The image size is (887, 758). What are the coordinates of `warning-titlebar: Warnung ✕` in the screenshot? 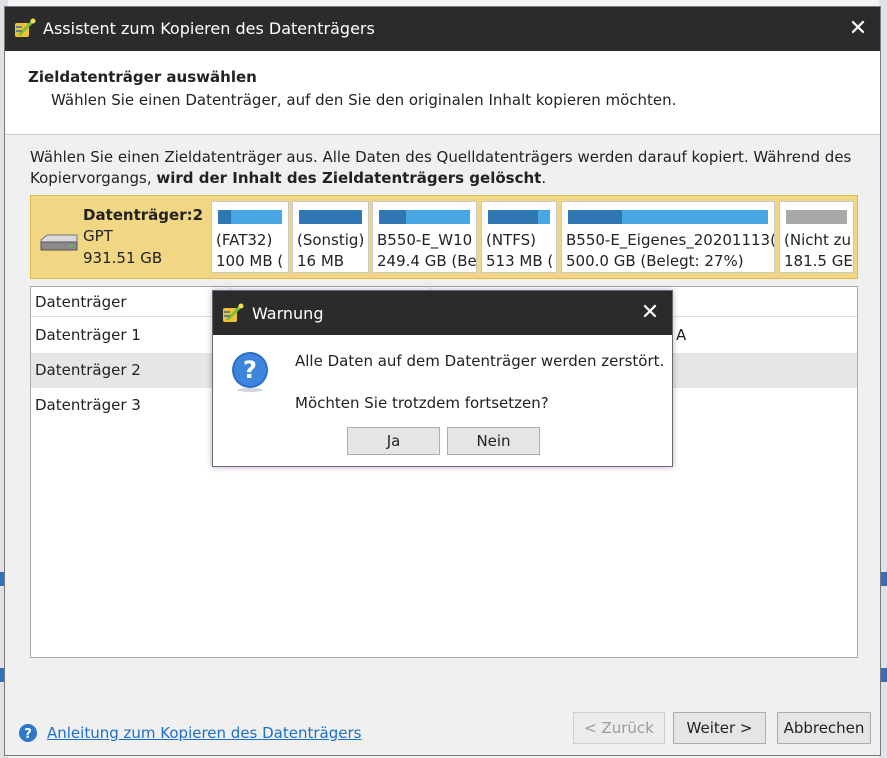 It's located at (442, 313).